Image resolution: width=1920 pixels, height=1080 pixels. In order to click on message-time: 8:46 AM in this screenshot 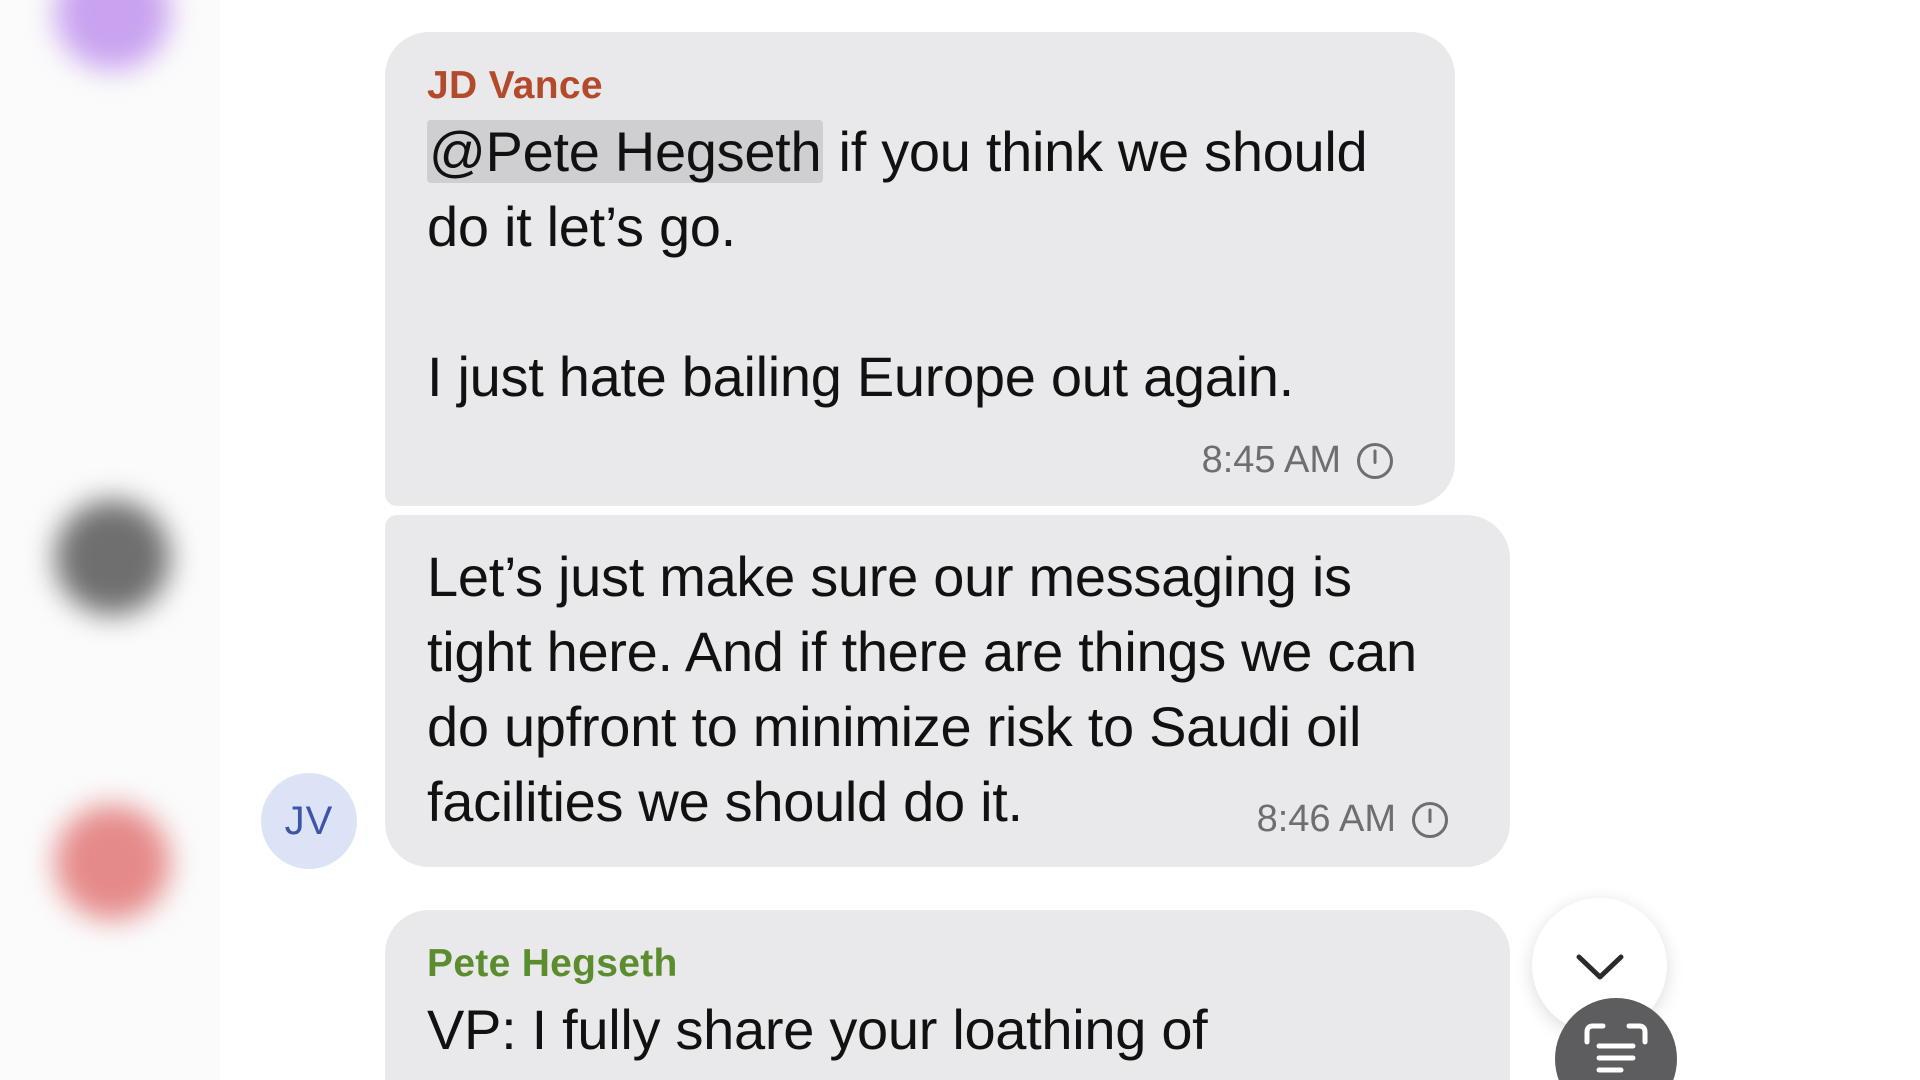, I will do `click(1326, 819)`.